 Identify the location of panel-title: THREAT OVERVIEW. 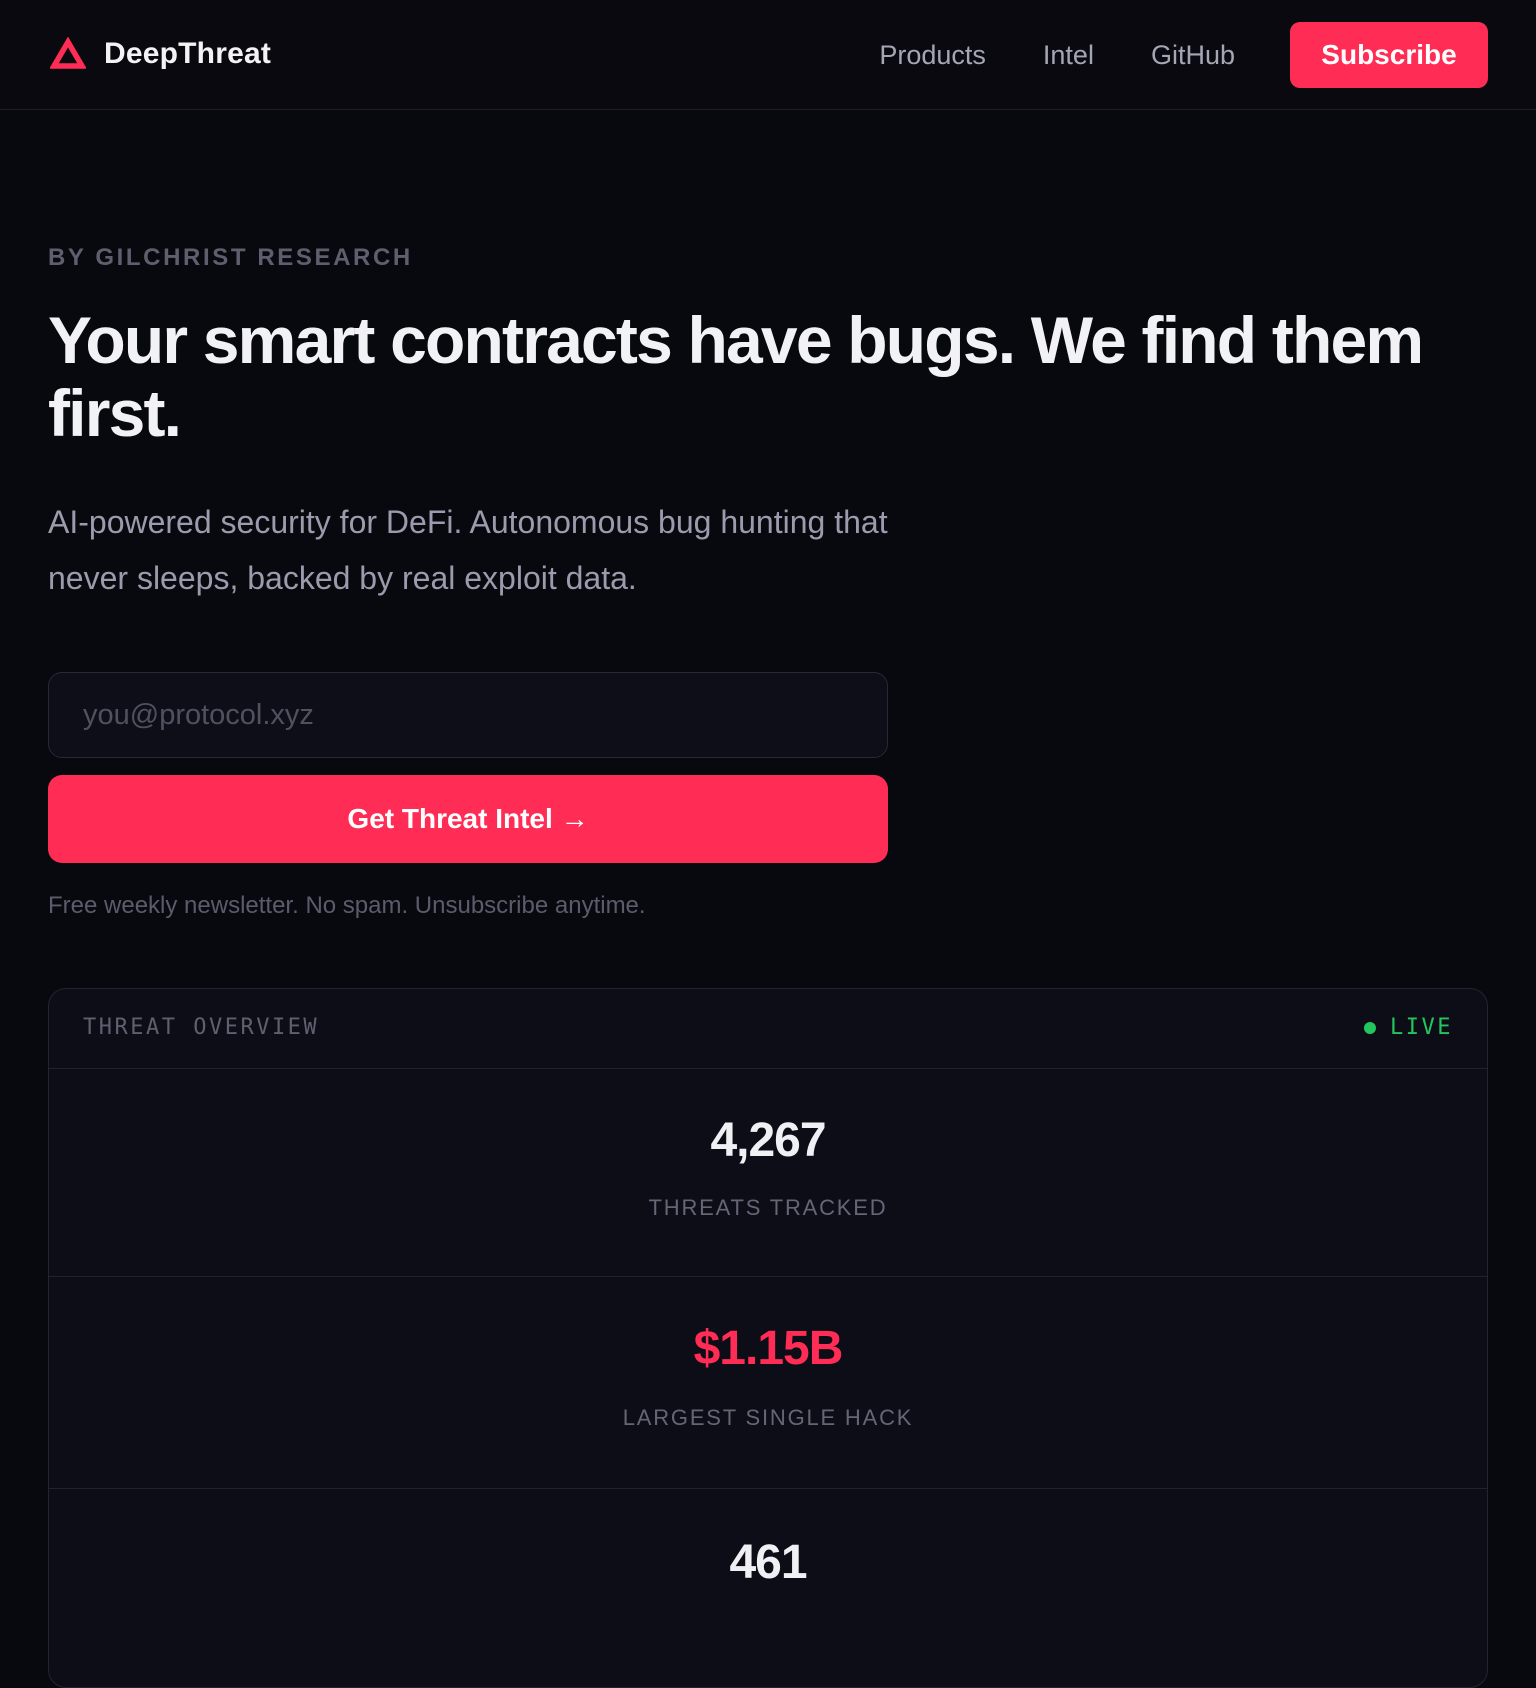
(201, 1027).